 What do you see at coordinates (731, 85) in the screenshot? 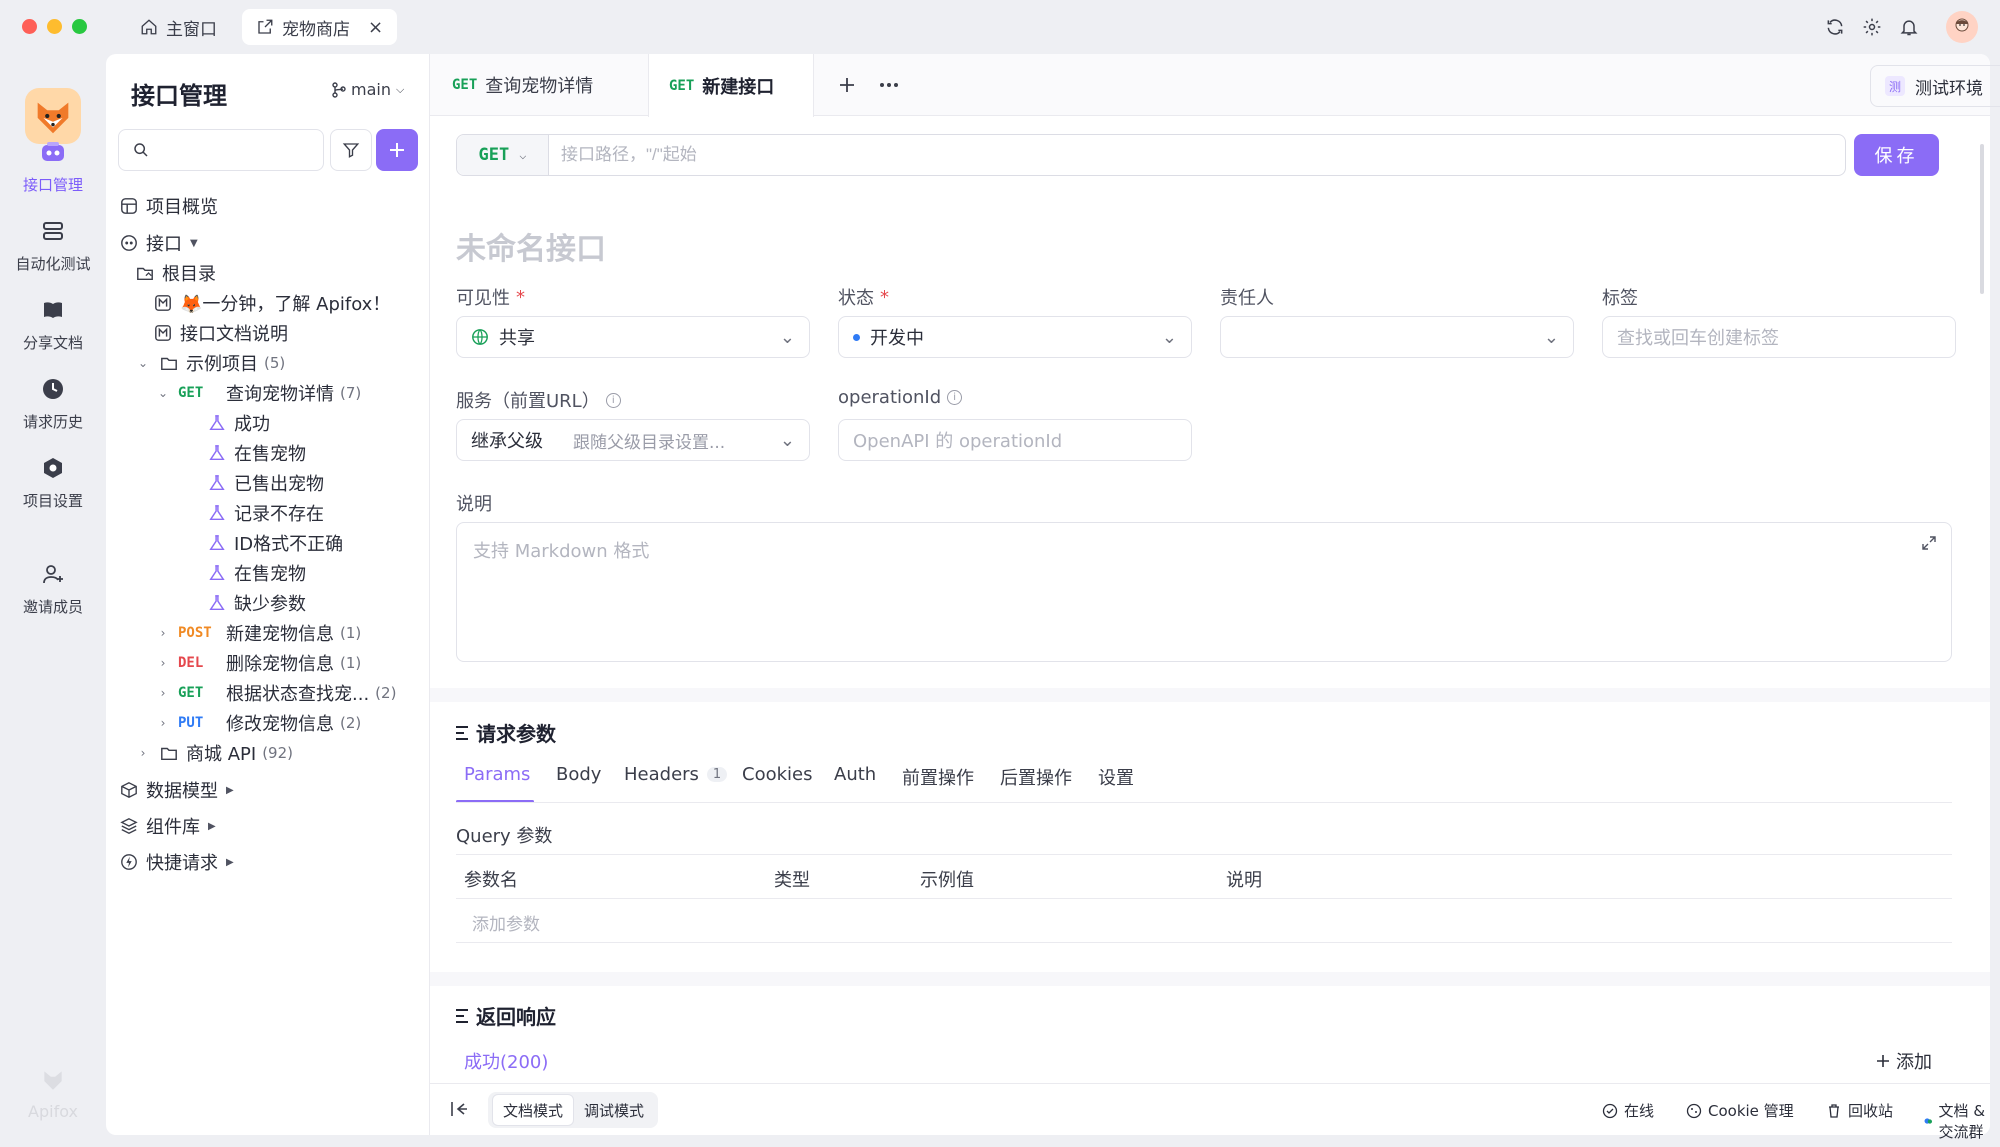
I see `tab-new-endpoint: GET 新建接口` at bounding box center [731, 85].